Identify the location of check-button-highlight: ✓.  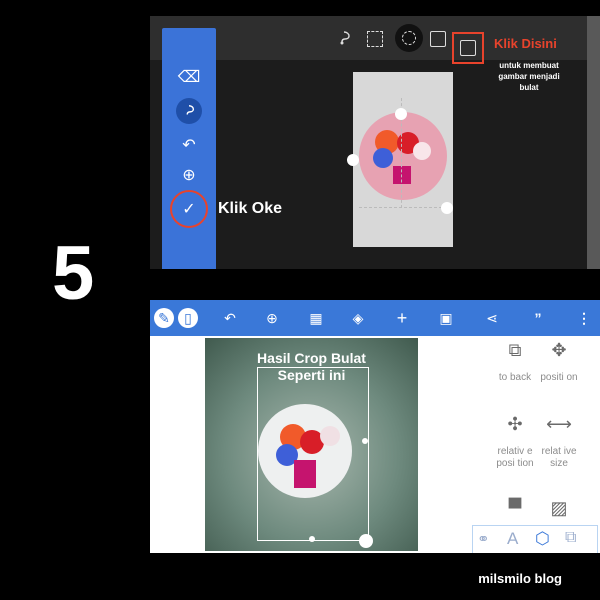
(189, 209).